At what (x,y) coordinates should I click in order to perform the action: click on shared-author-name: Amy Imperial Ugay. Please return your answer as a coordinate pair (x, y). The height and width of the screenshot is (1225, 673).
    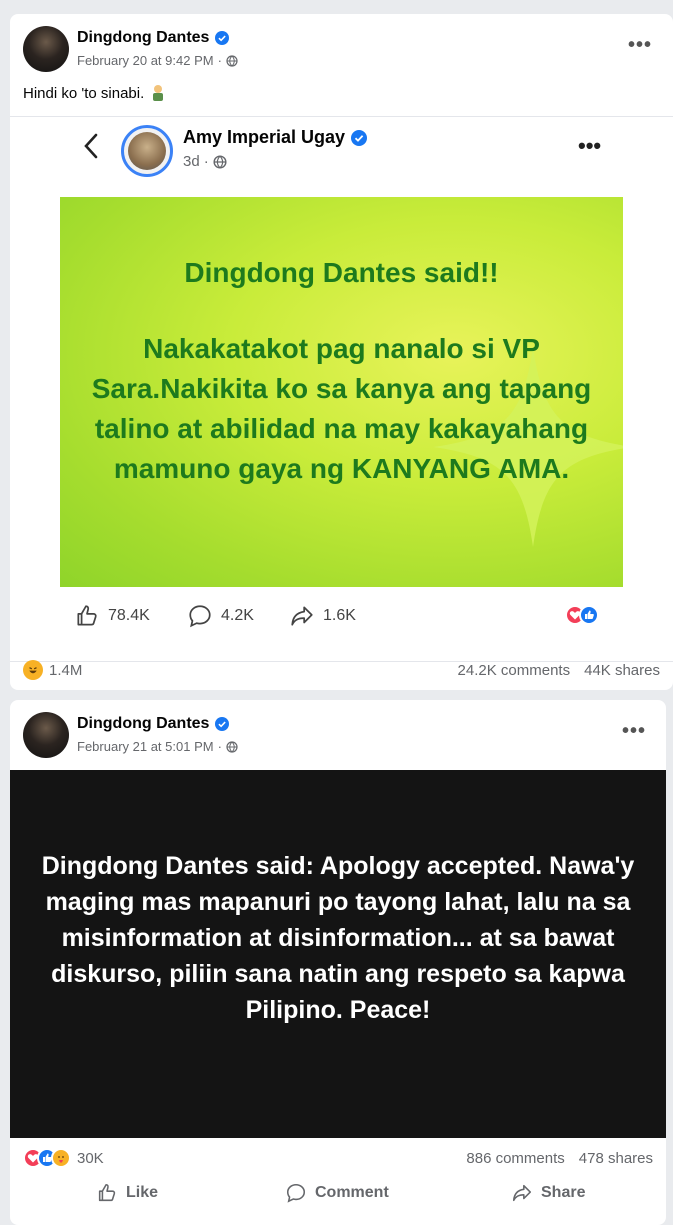
    Looking at the image, I should click on (264, 137).